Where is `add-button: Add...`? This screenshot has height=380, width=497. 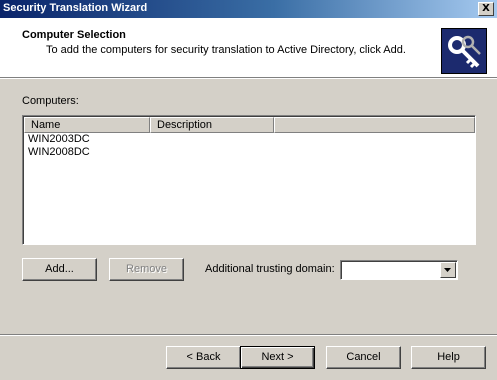 add-button: Add... is located at coordinates (59, 269).